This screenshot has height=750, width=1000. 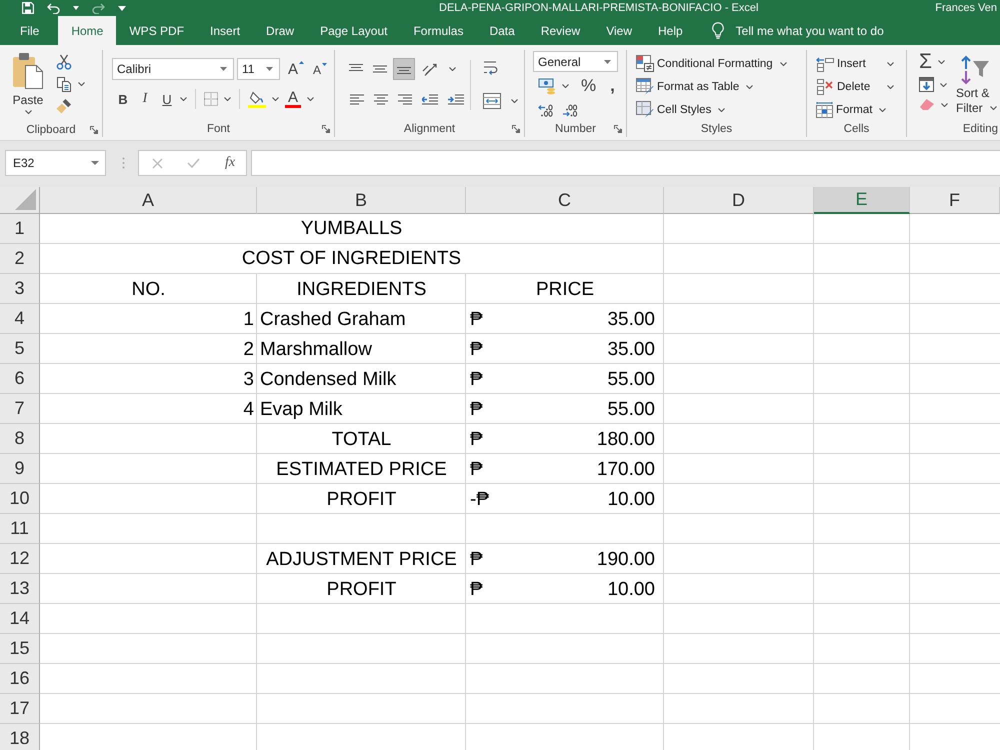 What do you see at coordinates (619, 30) in the screenshot?
I see `ribbon-tab: View` at bounding box center [619, 30].